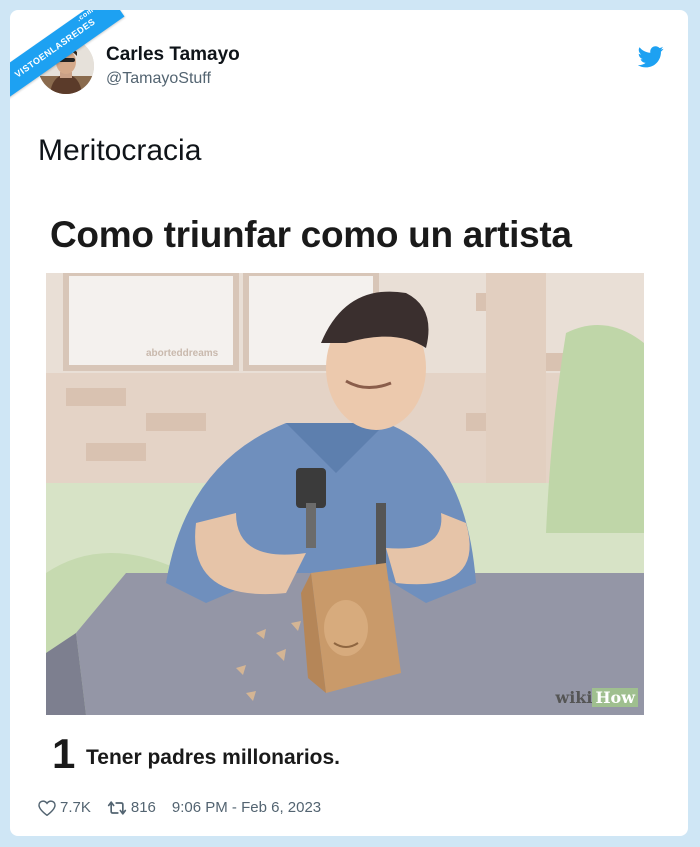 This screenshot has height=847, width=700. What do you see at coordinates (173, 55) in the screenshot?
I see `author-name: Carles Tamayo` at bounding box center [173, 55].